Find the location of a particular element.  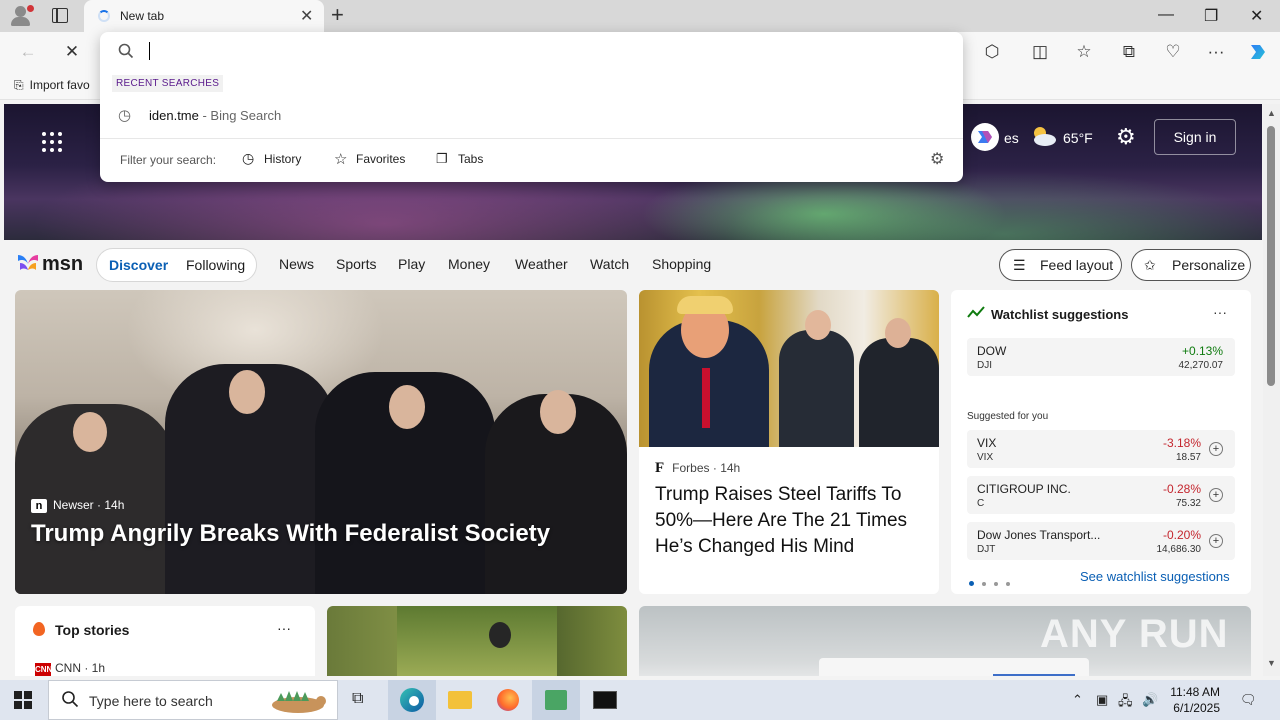

top-stories-more-icon: ··· is located at coordinates (284, 628).